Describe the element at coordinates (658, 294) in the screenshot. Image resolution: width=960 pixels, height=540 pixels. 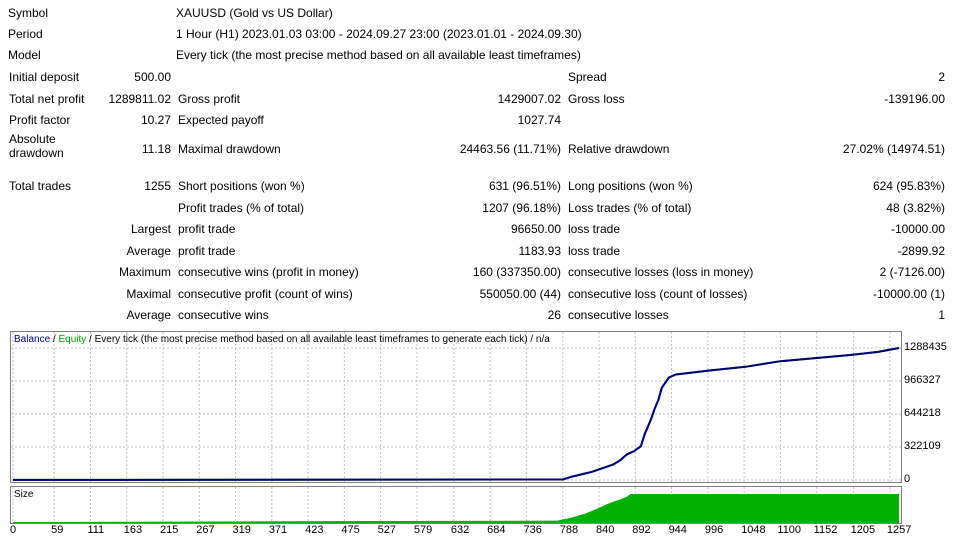
I see `maximal-consec-loss-label: consecutive loss (count of losses)` at that location.